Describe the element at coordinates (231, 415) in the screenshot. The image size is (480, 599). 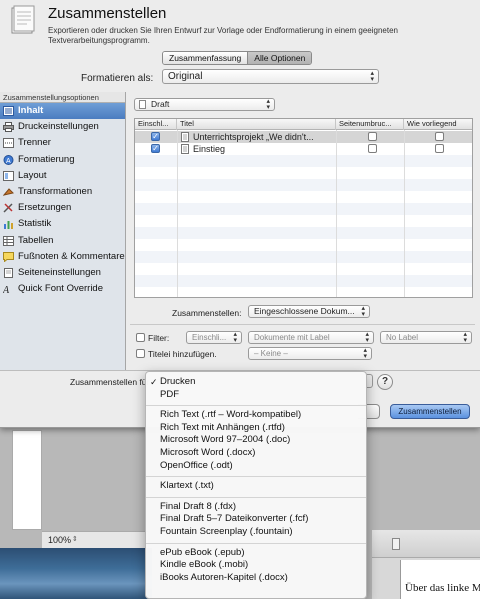
I see `menu-item-label: Rich Text (.rtf – Word-kompatibel)` at that location.